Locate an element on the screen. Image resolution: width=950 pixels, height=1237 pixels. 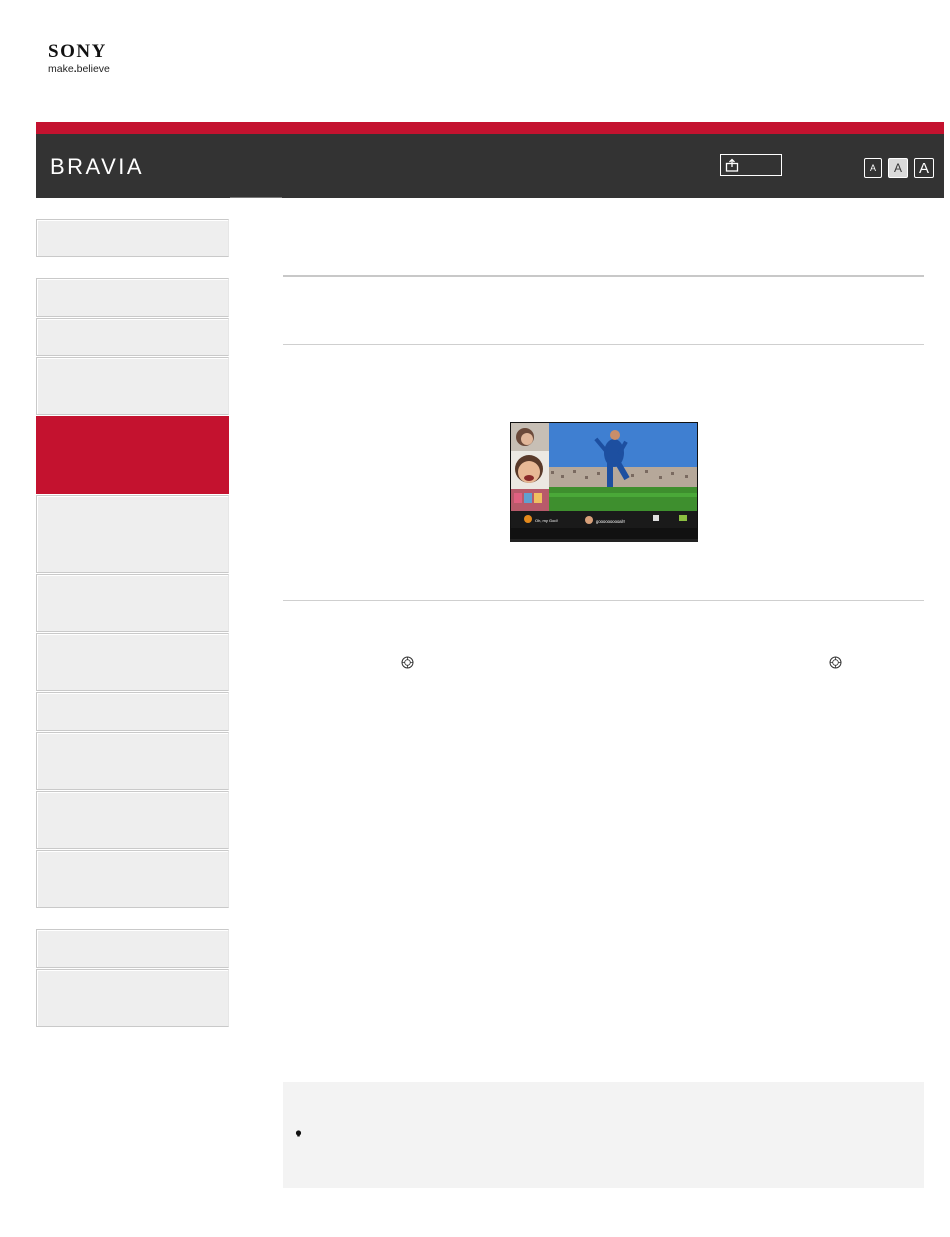
brand-tagline: make.believe is located at coordinates (79, 69).